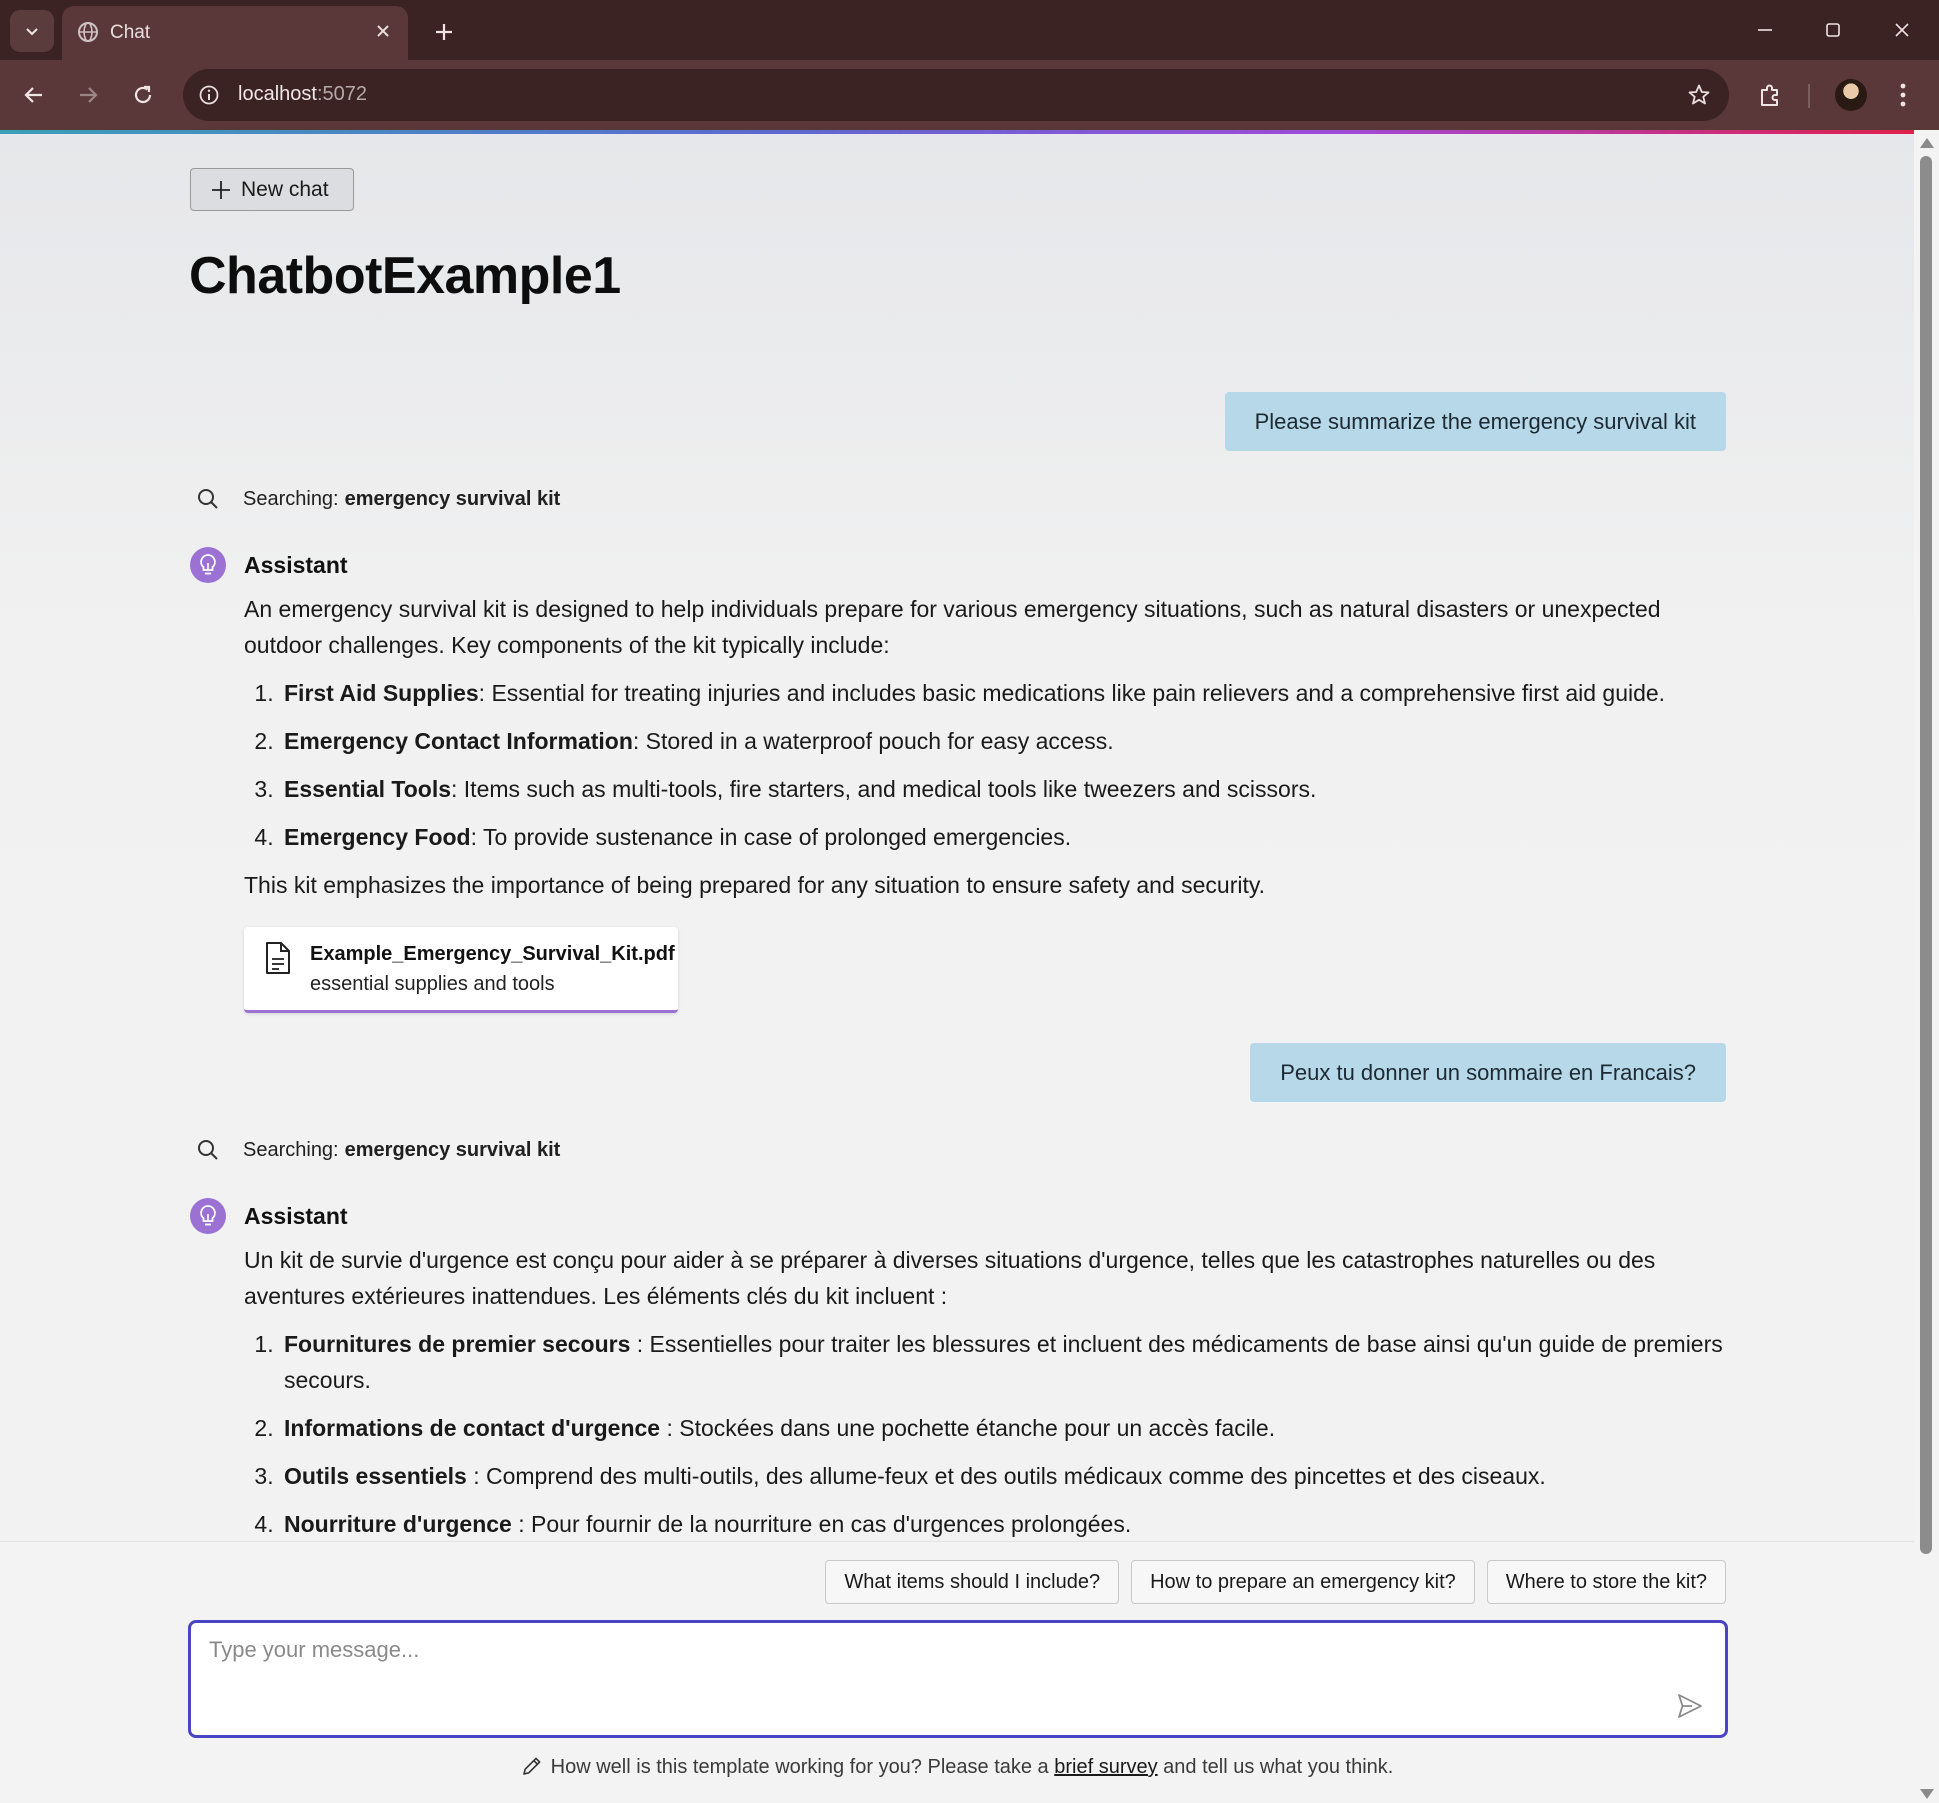  I want to click on site-info-icon, so click(209, 95).